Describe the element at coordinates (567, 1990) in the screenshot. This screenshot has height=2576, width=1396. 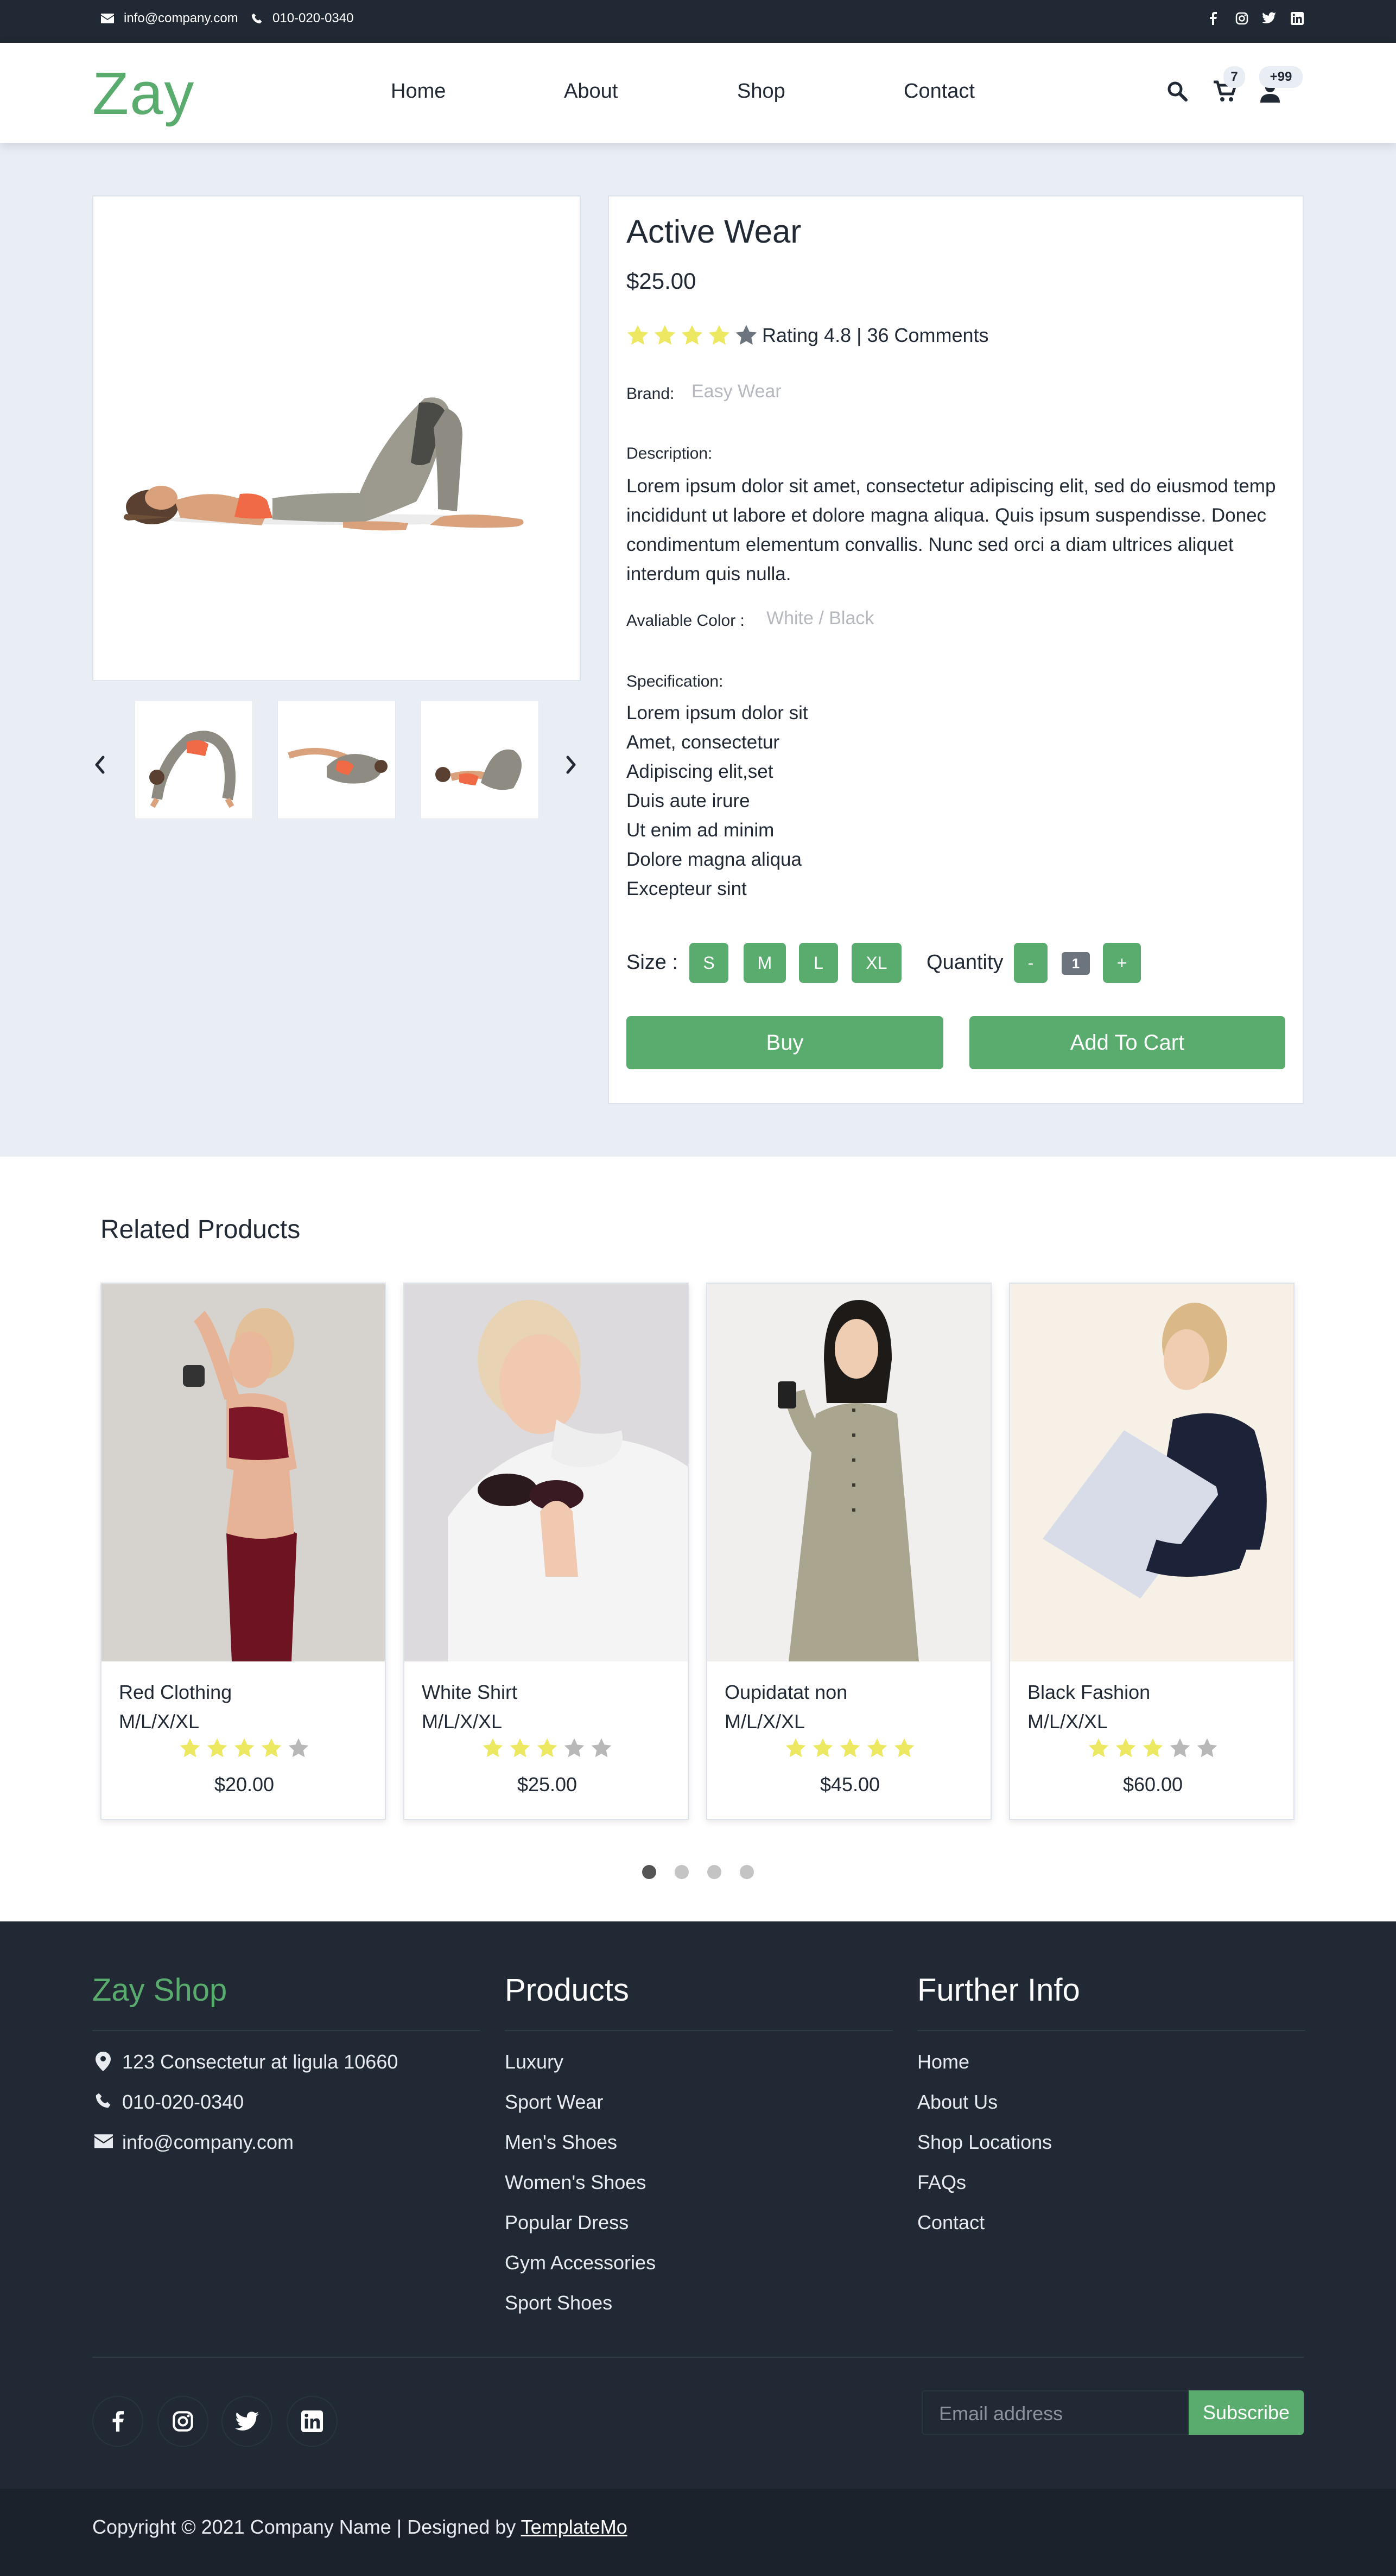
I see `footer-products-title: Products` at that location.